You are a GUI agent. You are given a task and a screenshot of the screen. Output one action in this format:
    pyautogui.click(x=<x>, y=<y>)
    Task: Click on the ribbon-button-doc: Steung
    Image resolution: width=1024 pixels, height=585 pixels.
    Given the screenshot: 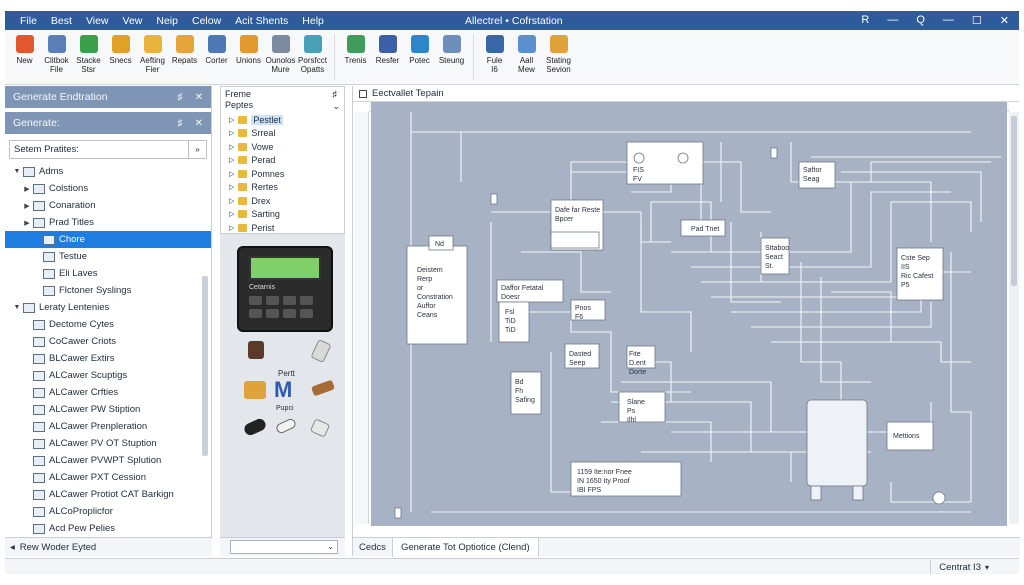 What is the action you would take?
    pyautogui.click(x=451, y=47)
    